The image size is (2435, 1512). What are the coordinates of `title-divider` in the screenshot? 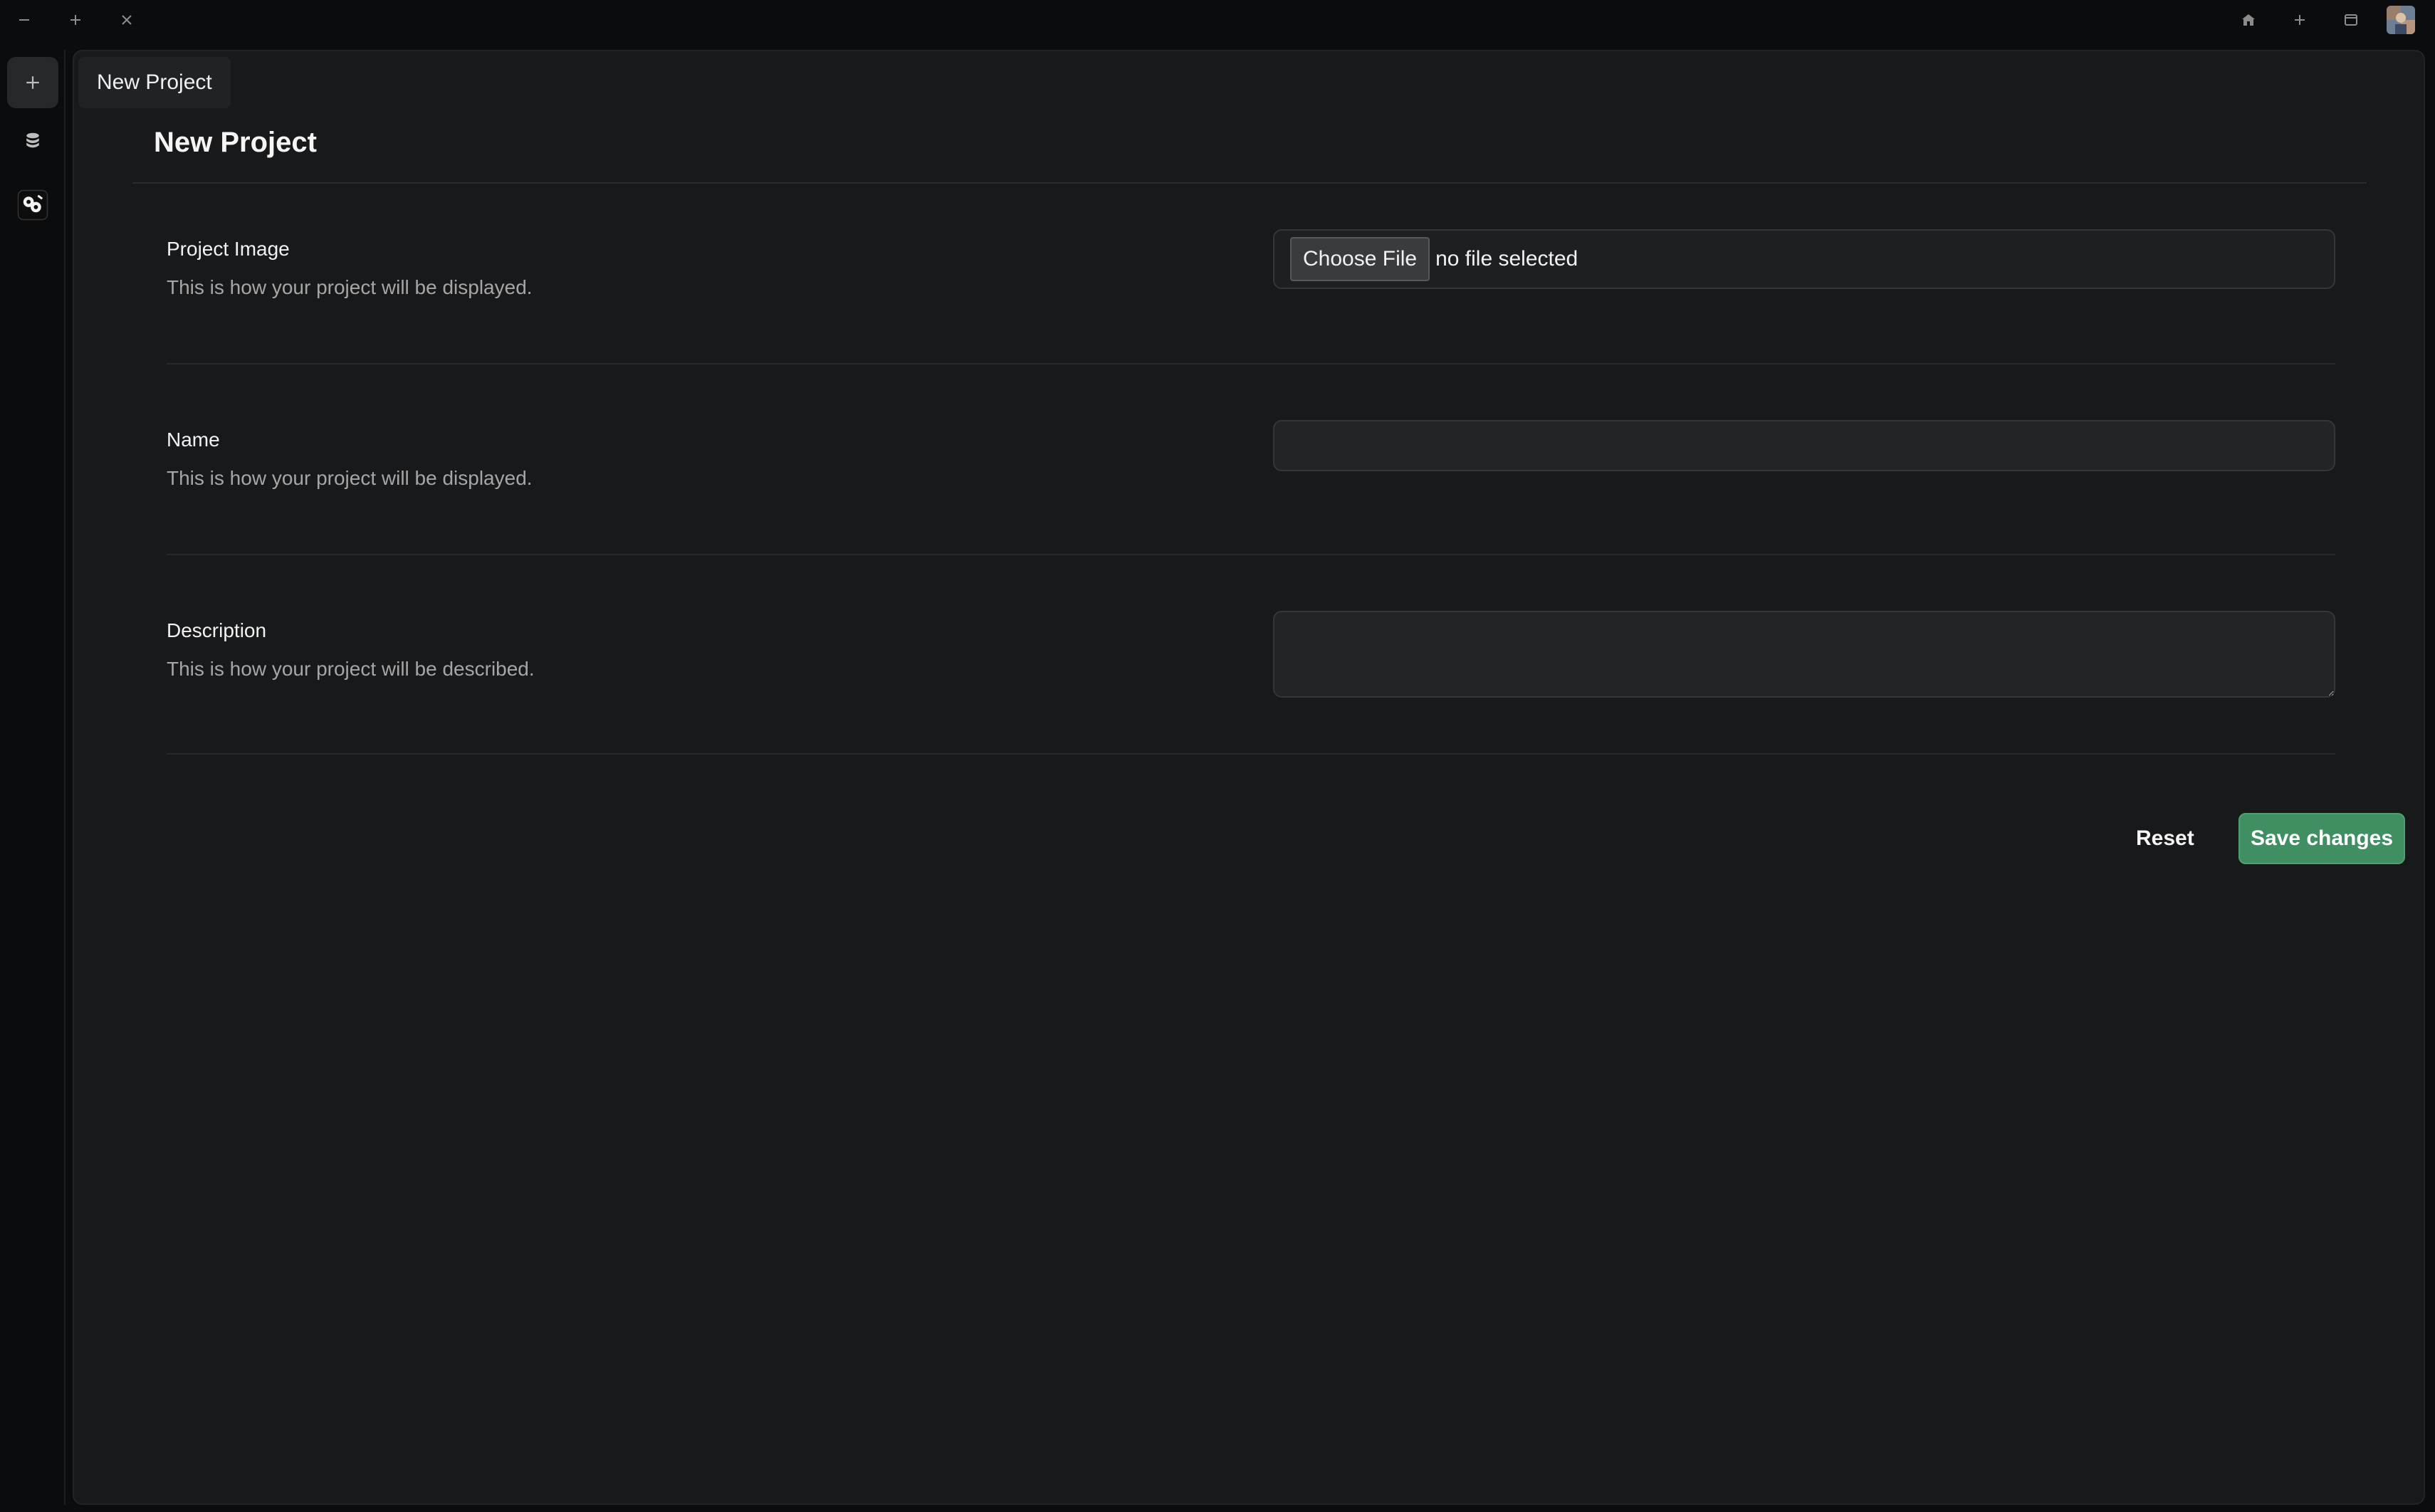 It's located at (1249, 183).